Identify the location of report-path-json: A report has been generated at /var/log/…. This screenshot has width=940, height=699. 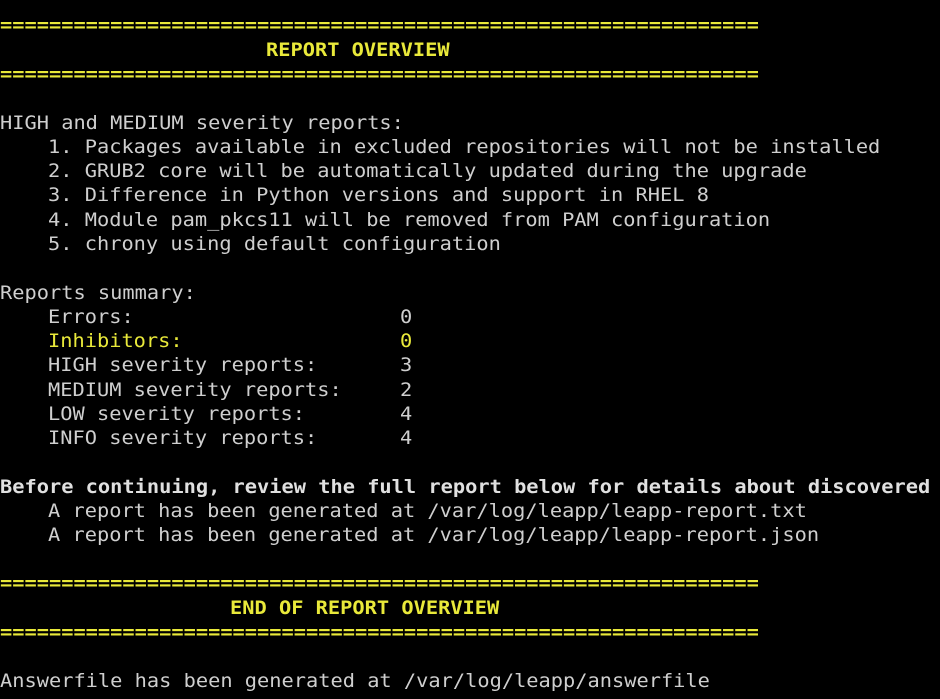
(434, 535).